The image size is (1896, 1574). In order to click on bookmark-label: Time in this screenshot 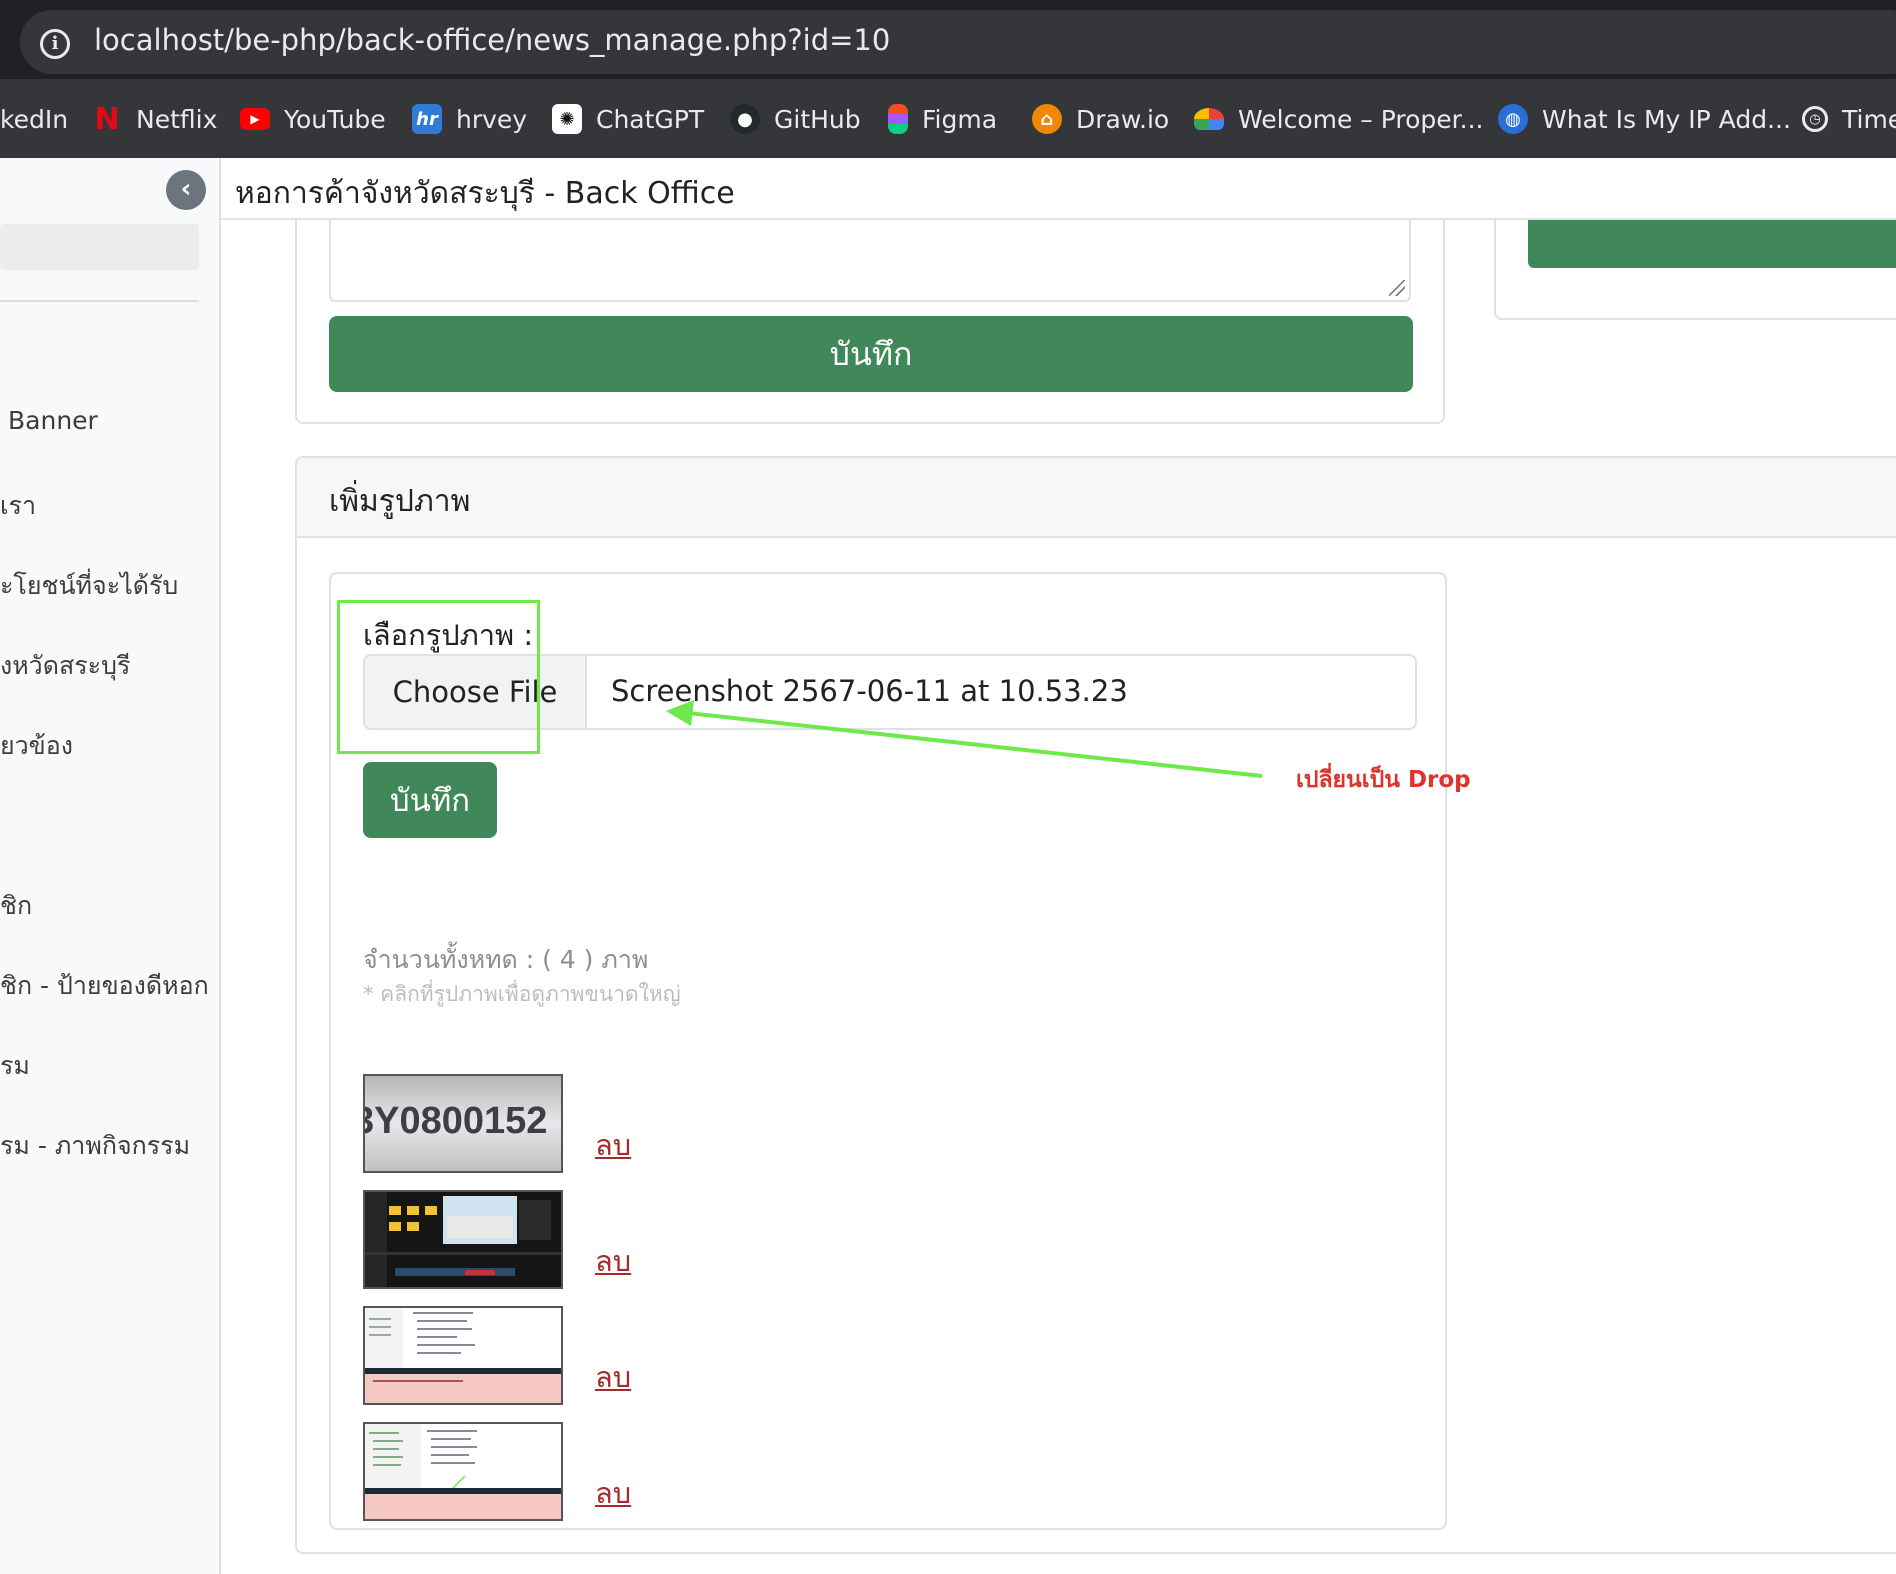, I will do `click(1869, 119)`.